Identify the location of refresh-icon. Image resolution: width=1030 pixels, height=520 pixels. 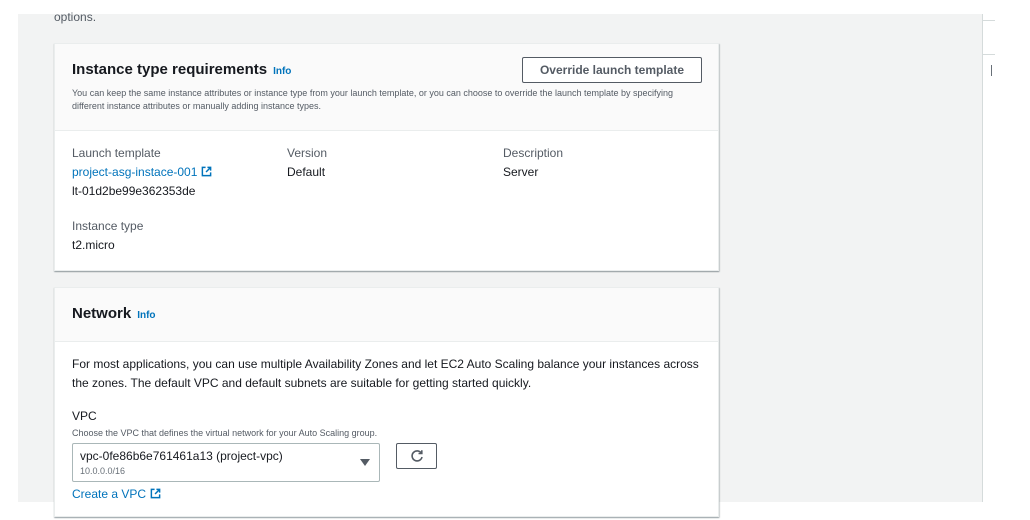
(417, 456).